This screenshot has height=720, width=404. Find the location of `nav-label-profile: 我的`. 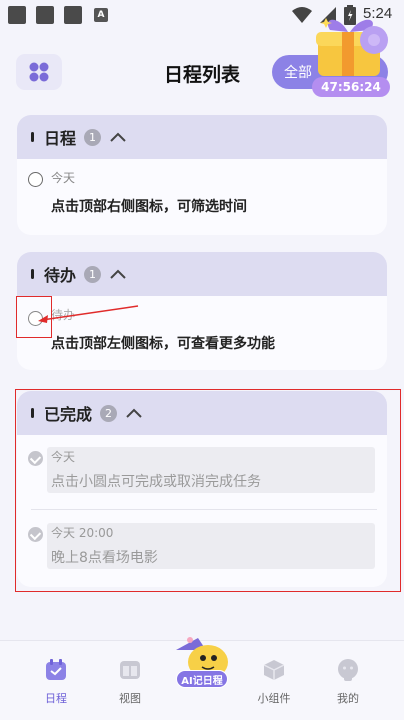

nav-label-profile: 我的 is located at coordinates (348, 698).